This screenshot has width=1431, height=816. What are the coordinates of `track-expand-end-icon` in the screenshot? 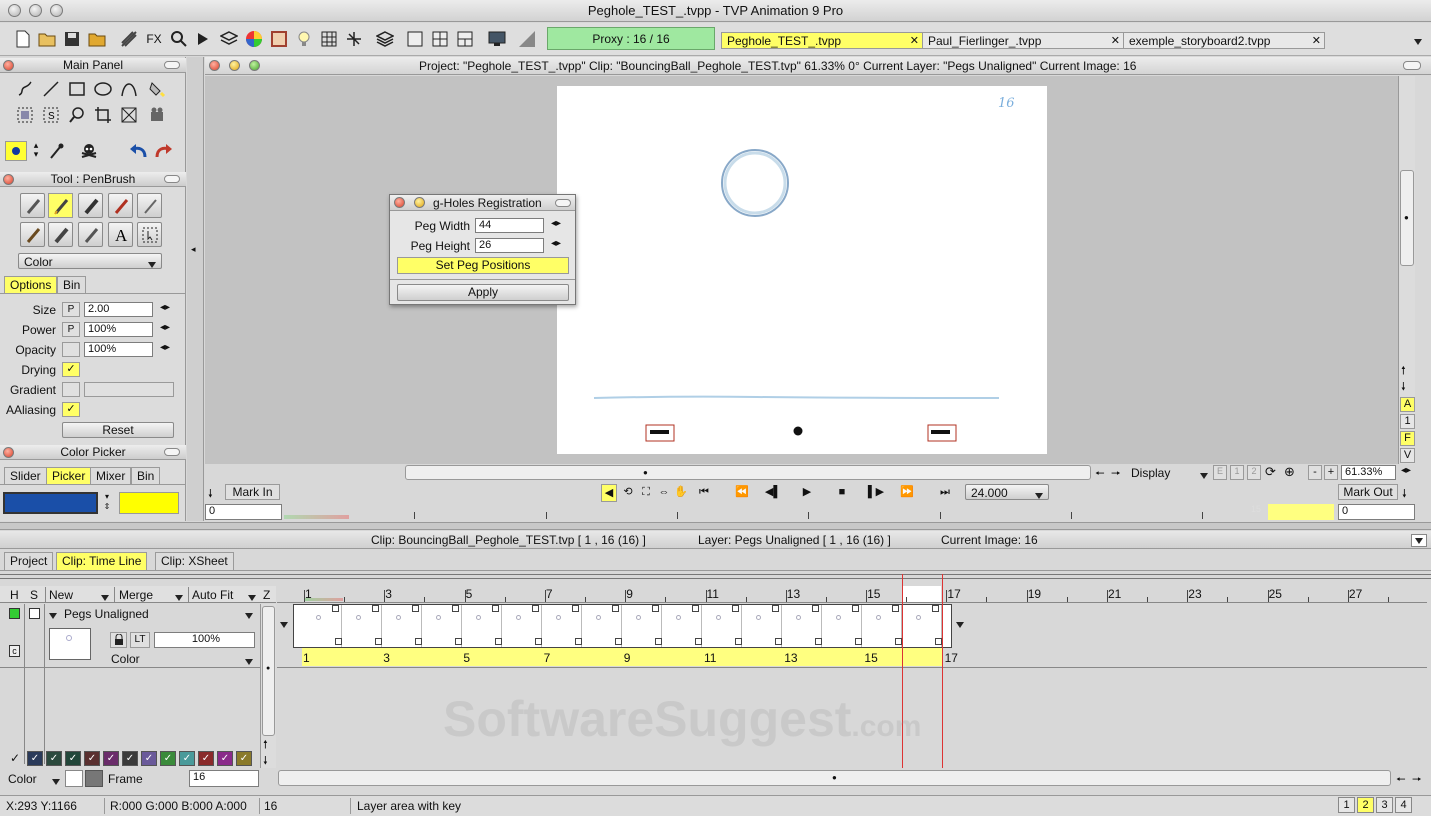 It's located at (960, 625).